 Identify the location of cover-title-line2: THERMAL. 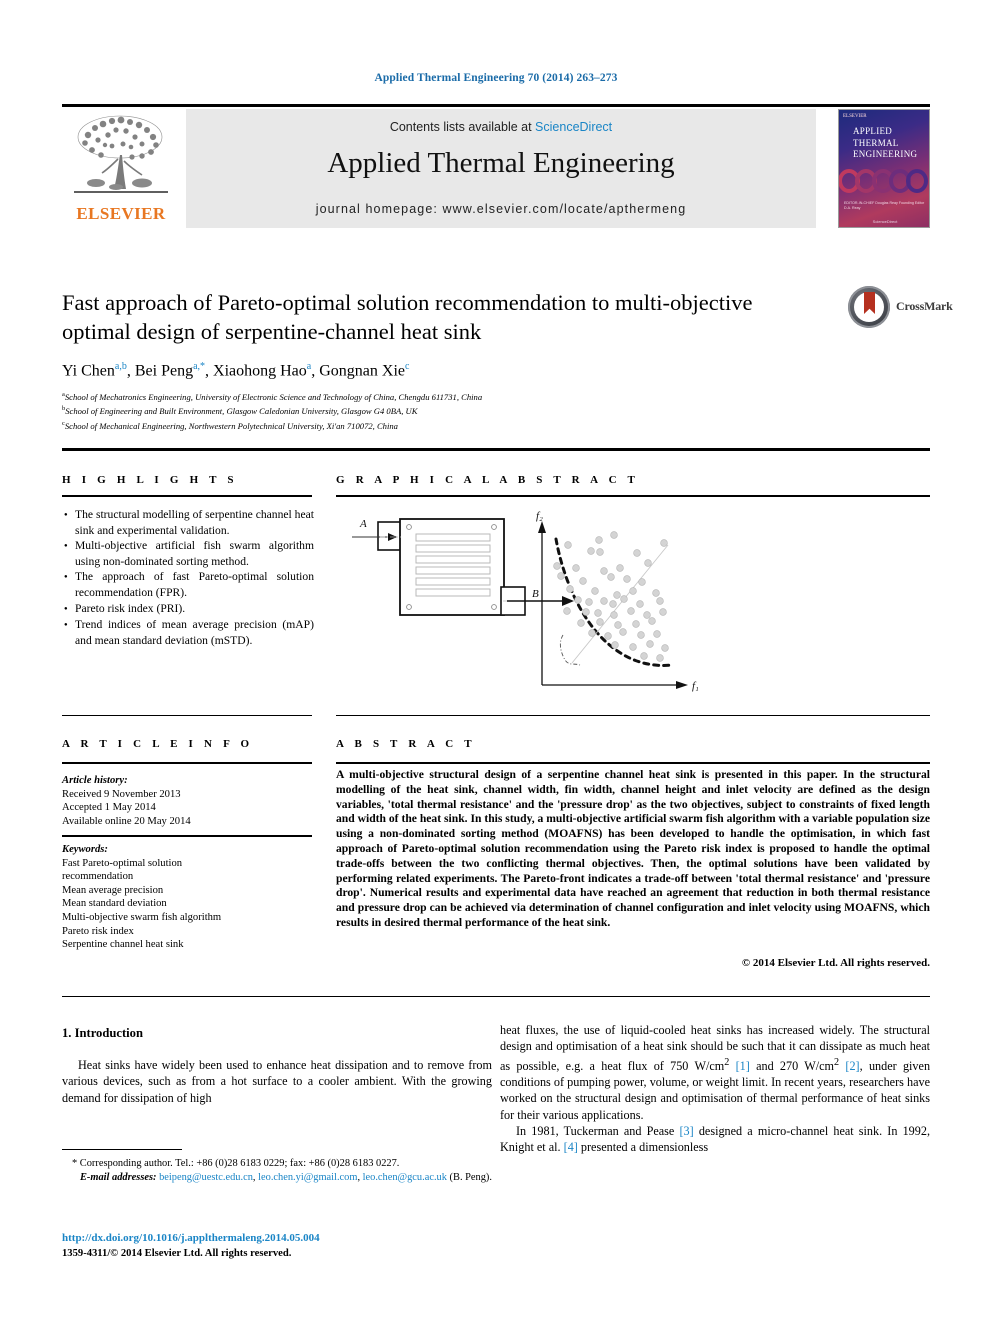
(876, 142).